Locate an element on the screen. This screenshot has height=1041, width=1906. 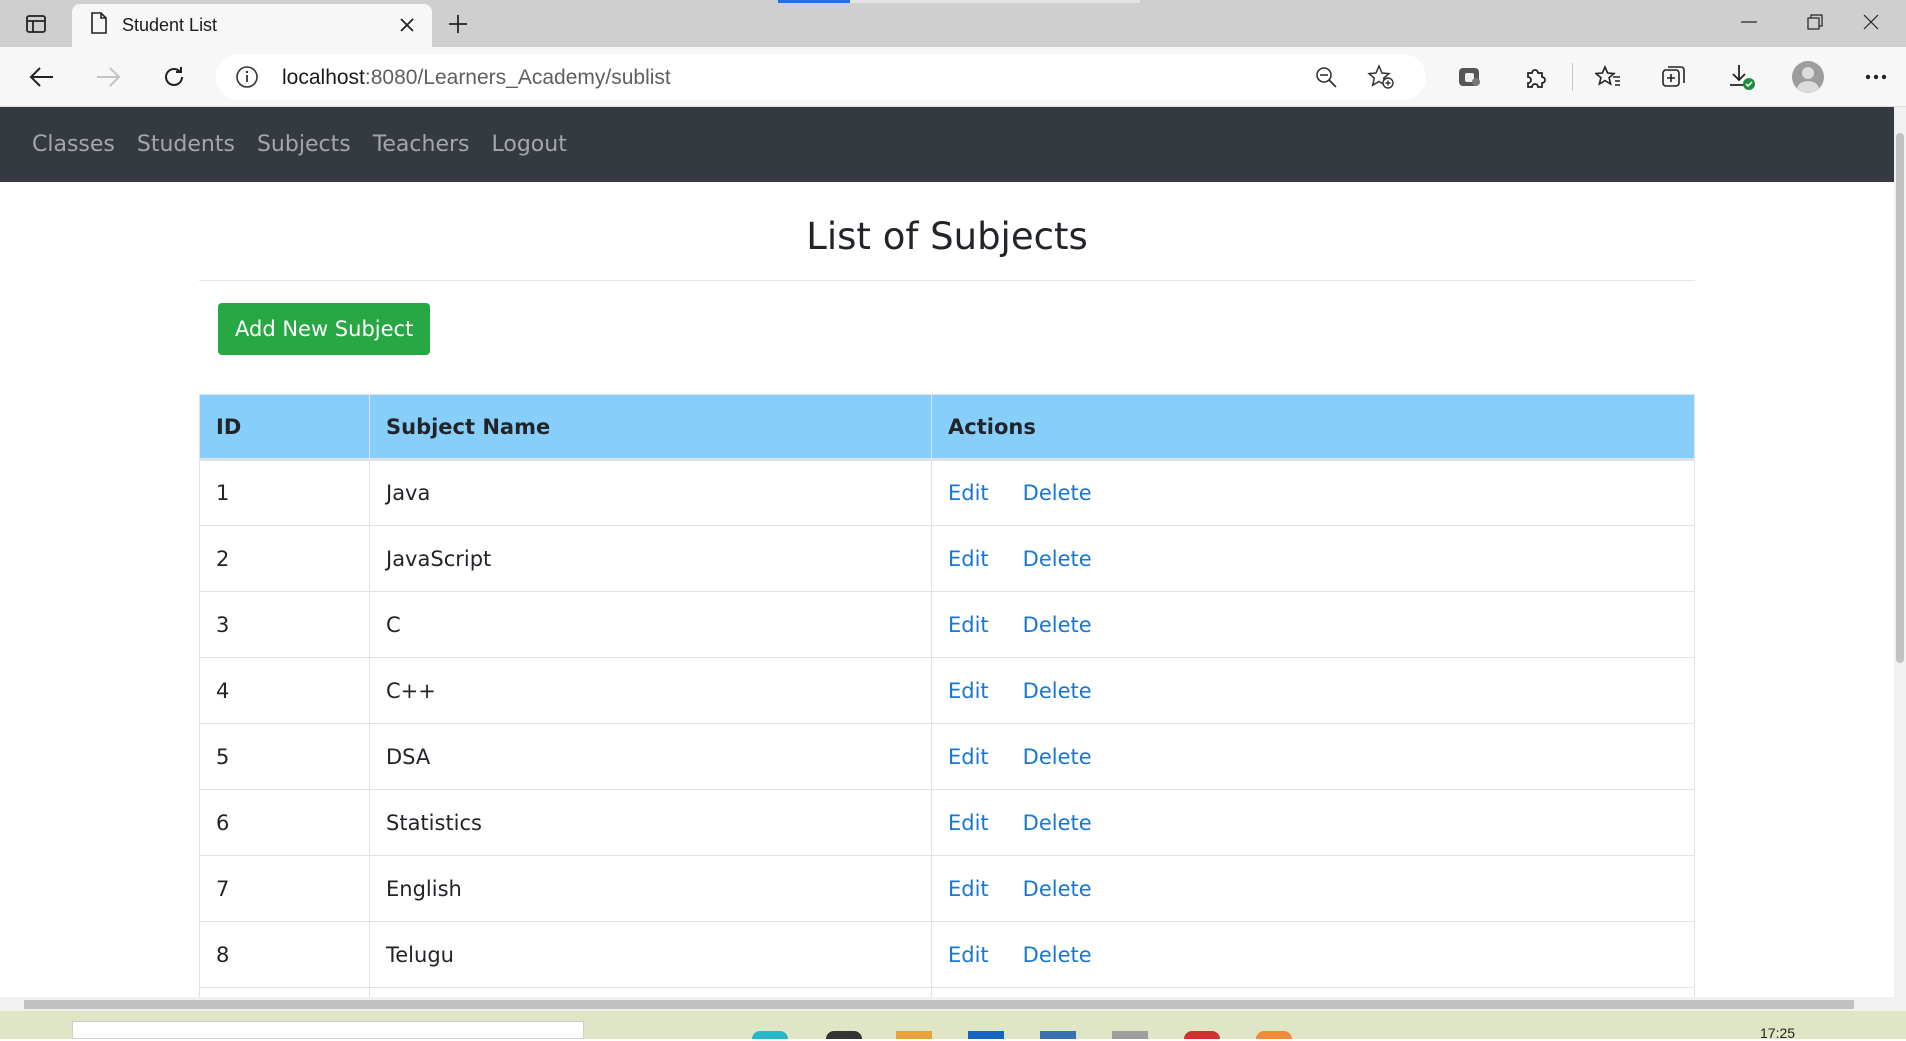
tab-actions-icon is located at coordinates (36, 23).